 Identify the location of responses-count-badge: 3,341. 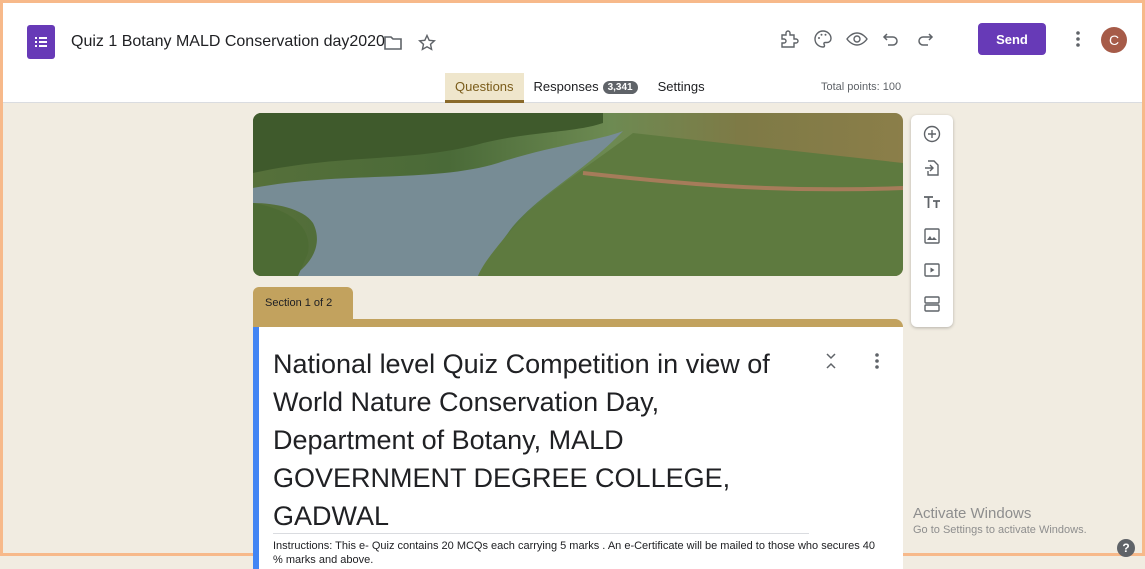
(620, 87).